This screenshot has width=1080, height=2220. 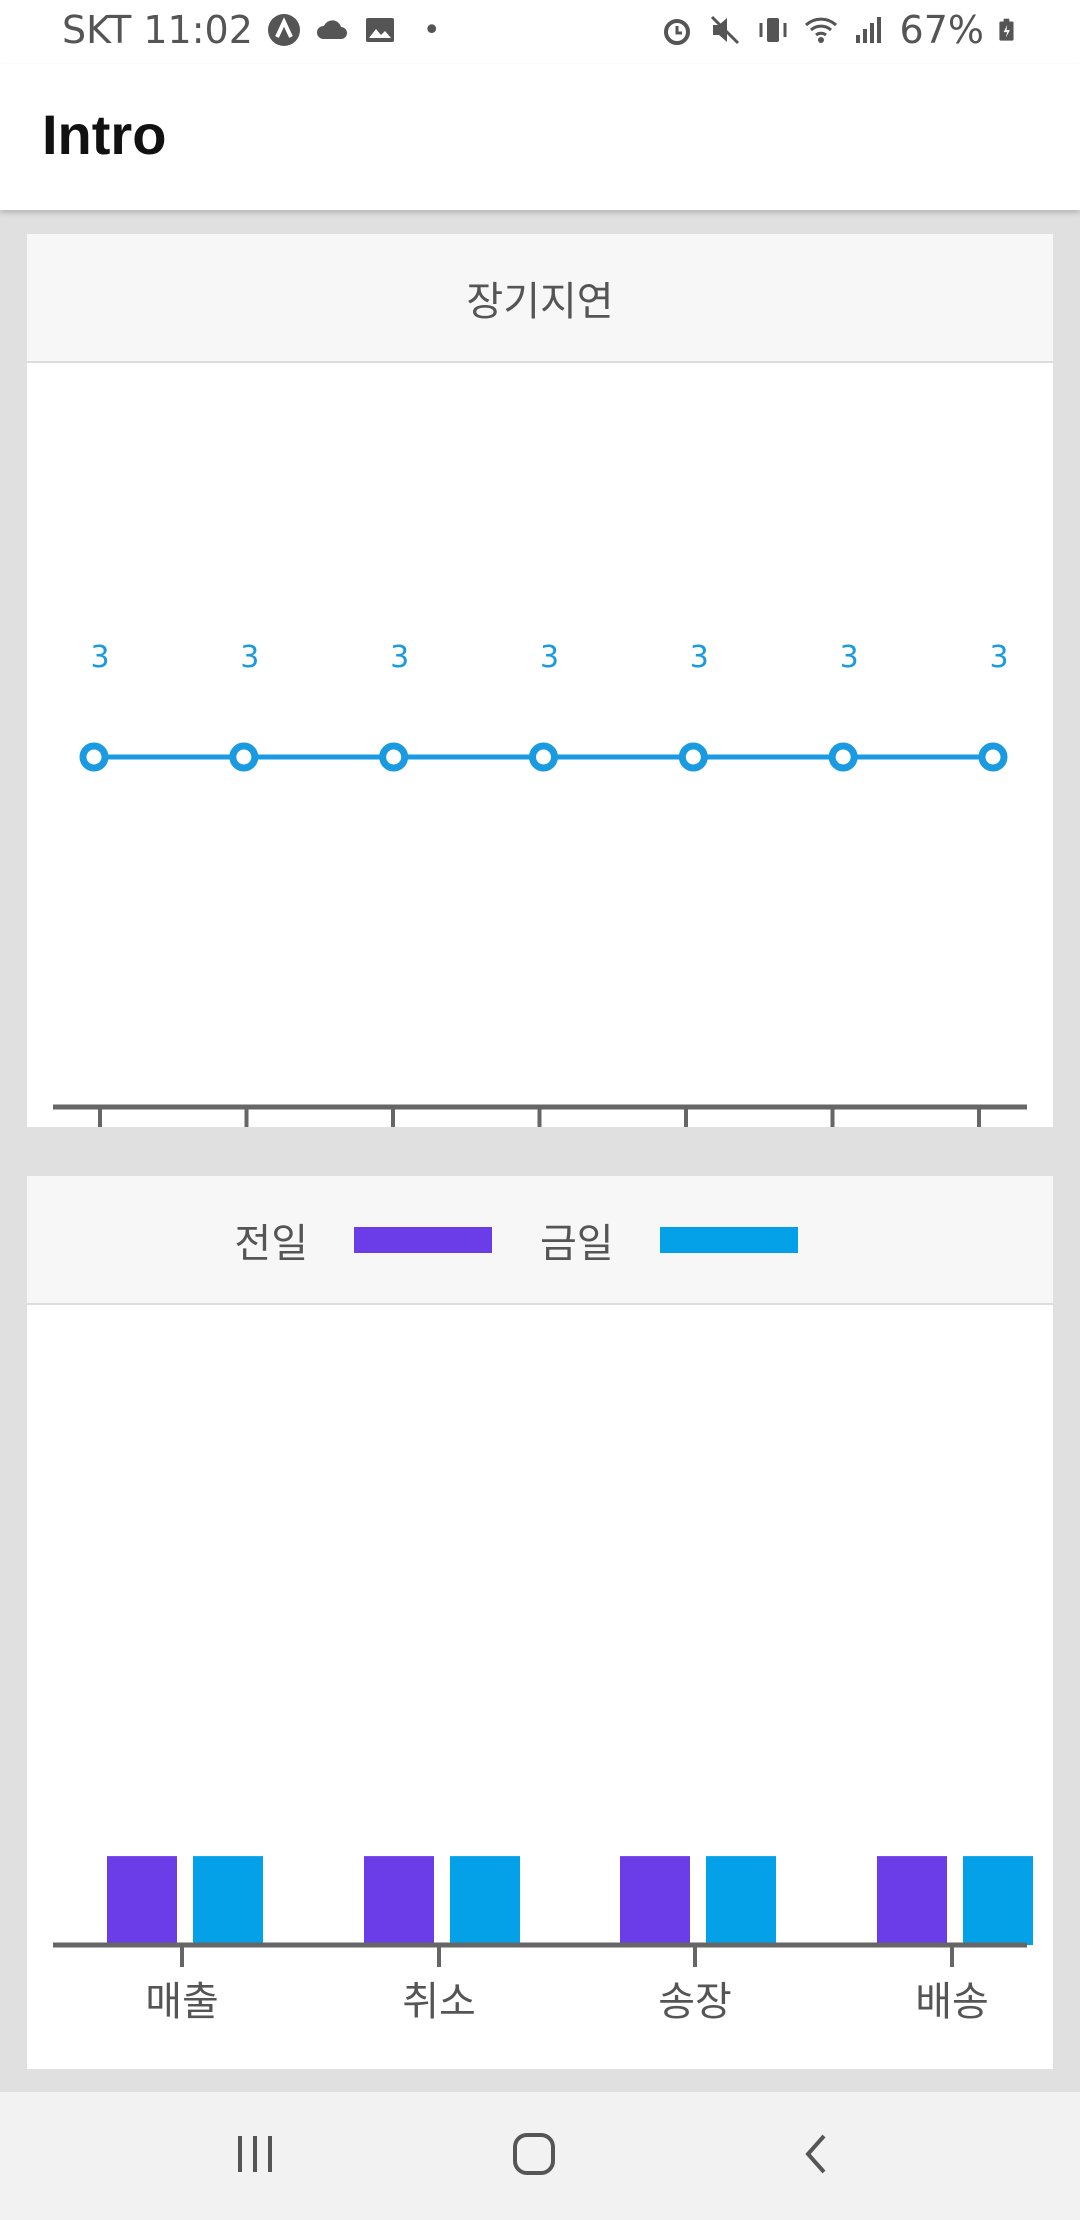 What do you see at coordinates (841, 30) in the screenshot?
I see `status-bar-right: 67%` at bounding box center [841, 30].